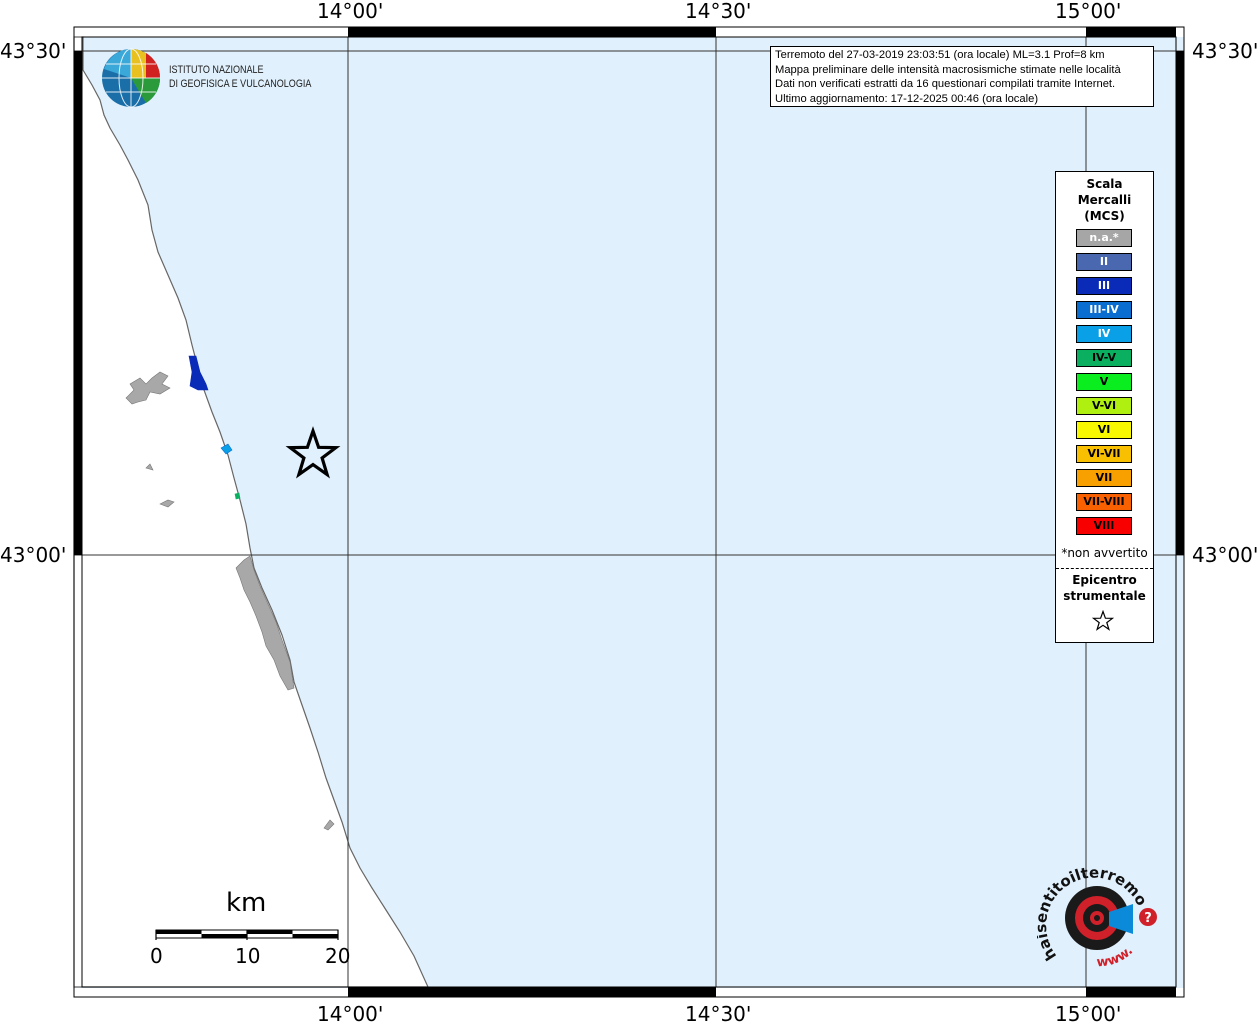 The width and height of the screenshot is (1257, 1026). Describe the element at coordinates (33, 51) in the screenshot. I see `lat-label-left-43-30: 43°30'` at that location.